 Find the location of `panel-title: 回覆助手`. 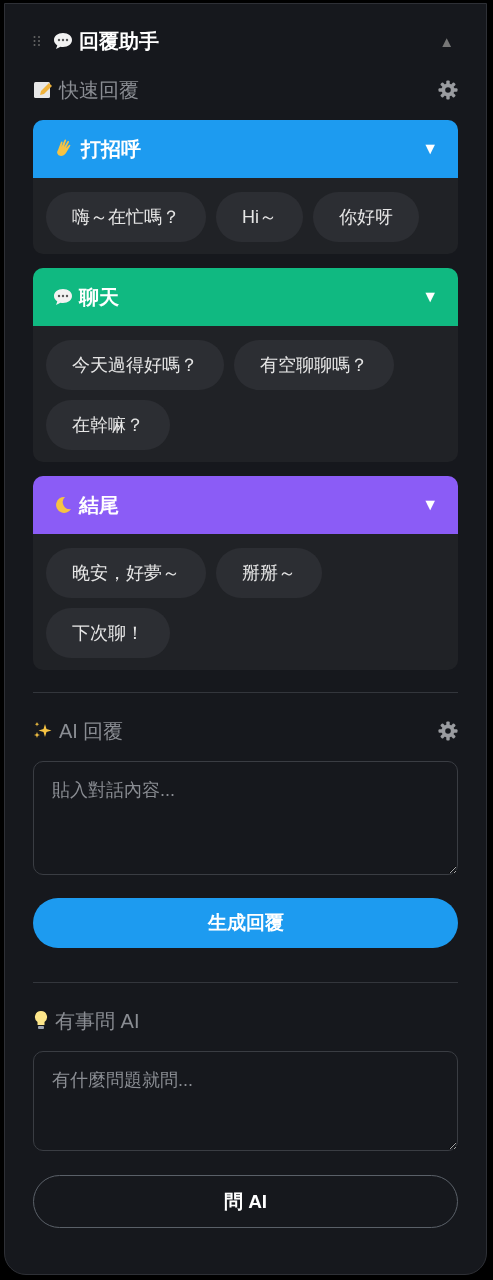

panel-title: 回覆助手 is located at coordinates (119, 41).